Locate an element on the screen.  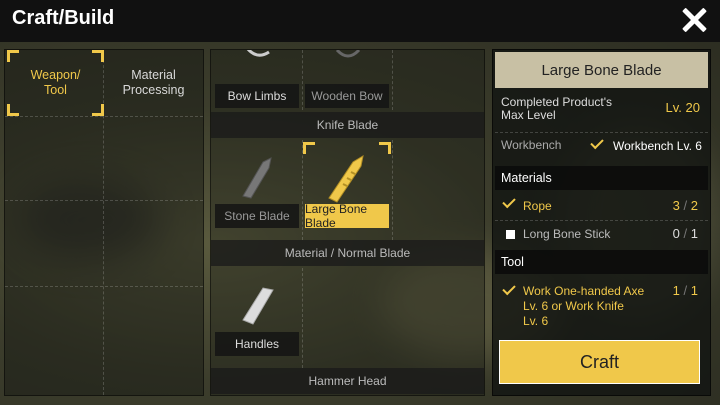
window-title: Craft/Build is located at coordinates (63, 18).